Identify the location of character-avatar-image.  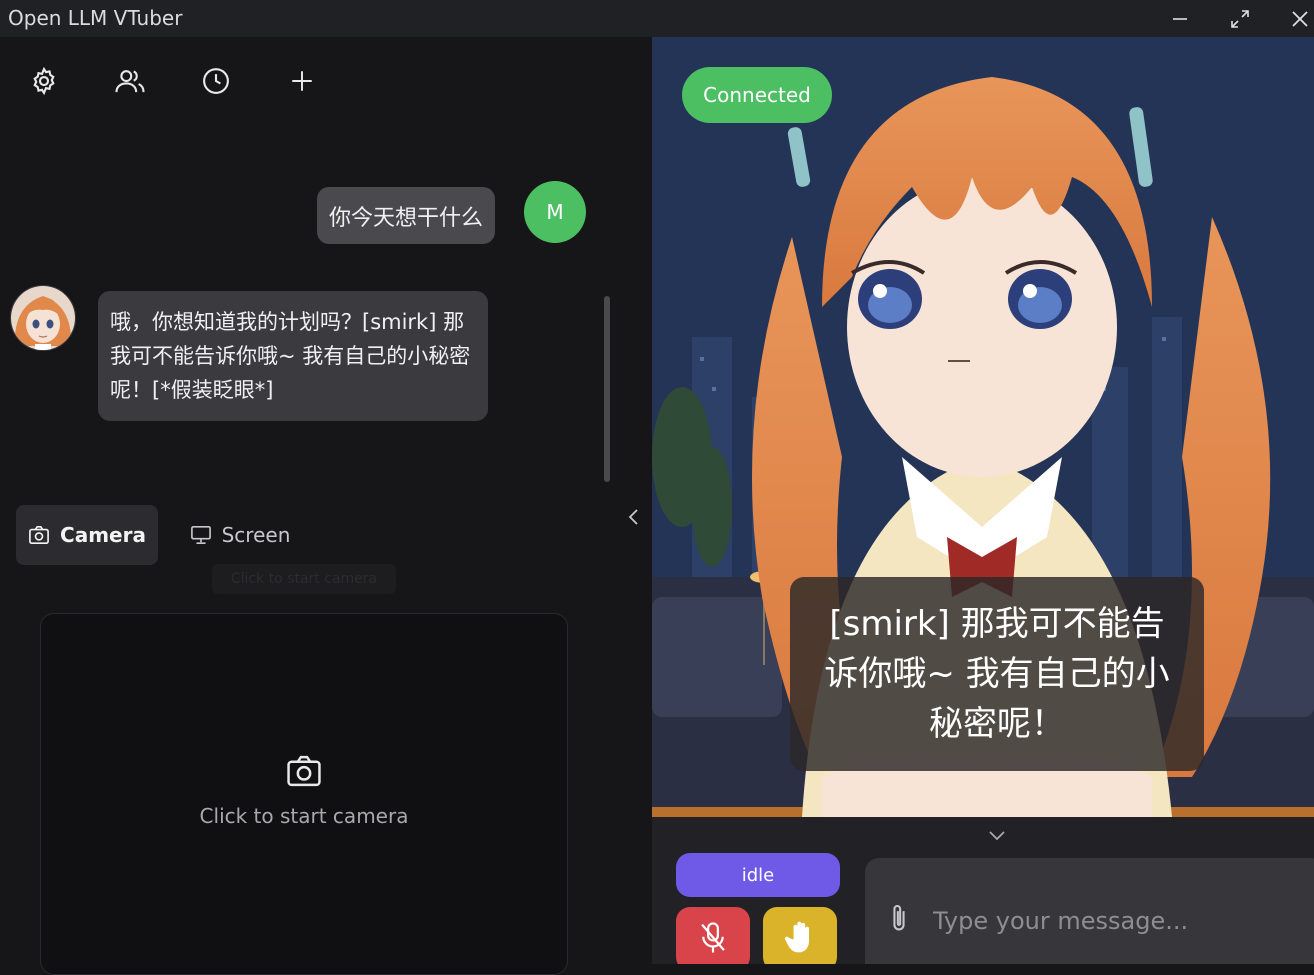
(43, 318).